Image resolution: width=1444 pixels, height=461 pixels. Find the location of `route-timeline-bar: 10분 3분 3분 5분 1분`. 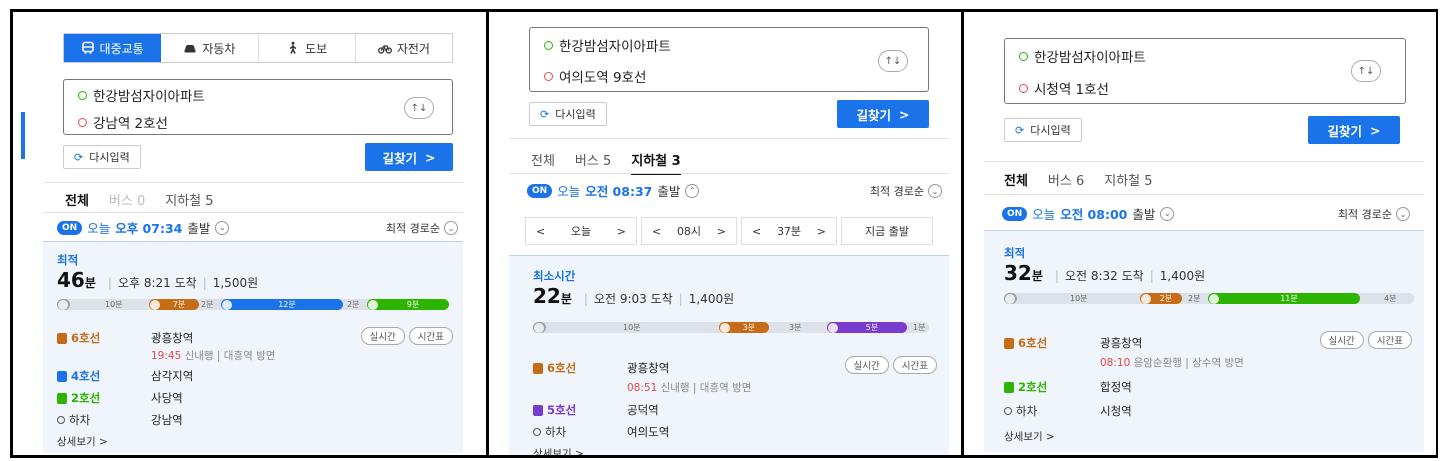

route-timeline-bar: 10분 3분 3분 5분 1분 is located at coordinates (731, 327).